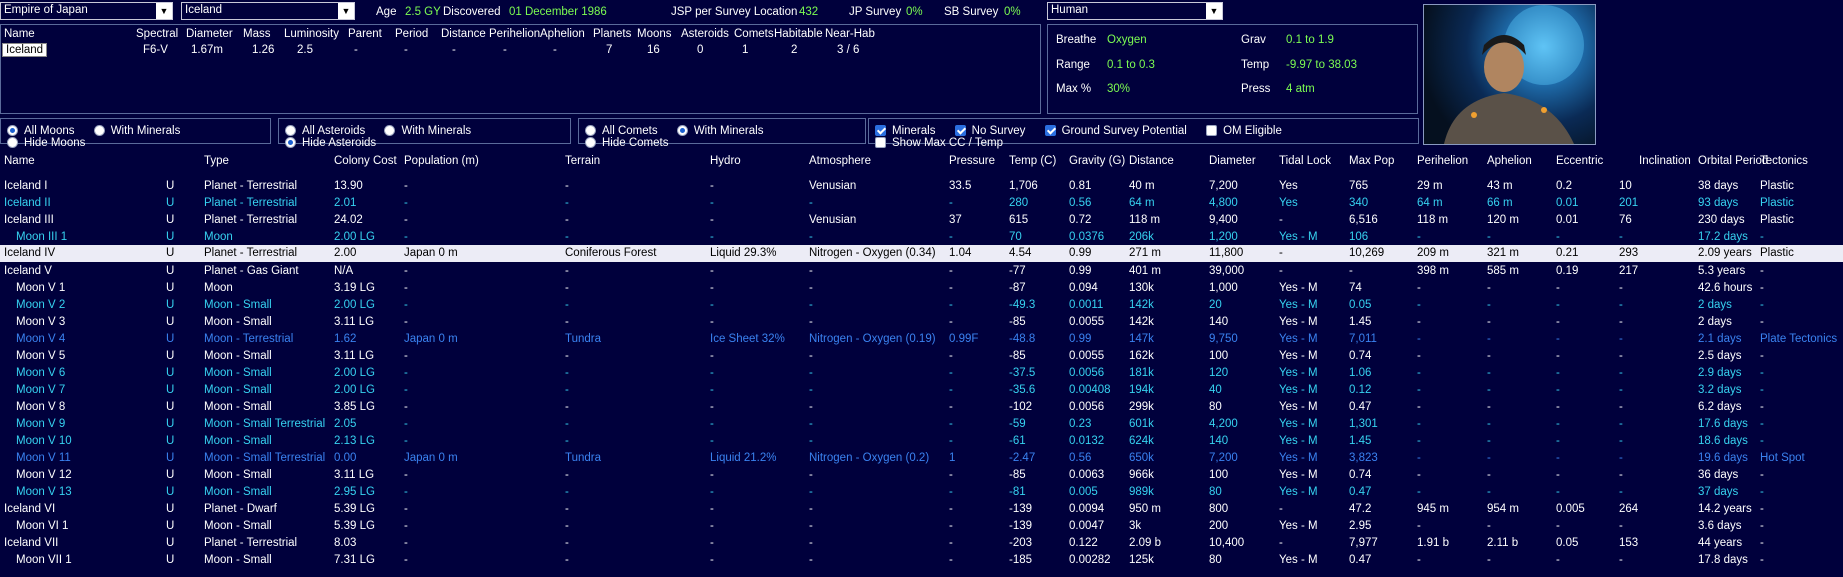 Image resolution: width=1843 pixels, height=577 pixels. What do you see at coordinates (441, 161) in the screenshot?
I see `col-header-population: Population (m)` at bounding box center [441, 161].